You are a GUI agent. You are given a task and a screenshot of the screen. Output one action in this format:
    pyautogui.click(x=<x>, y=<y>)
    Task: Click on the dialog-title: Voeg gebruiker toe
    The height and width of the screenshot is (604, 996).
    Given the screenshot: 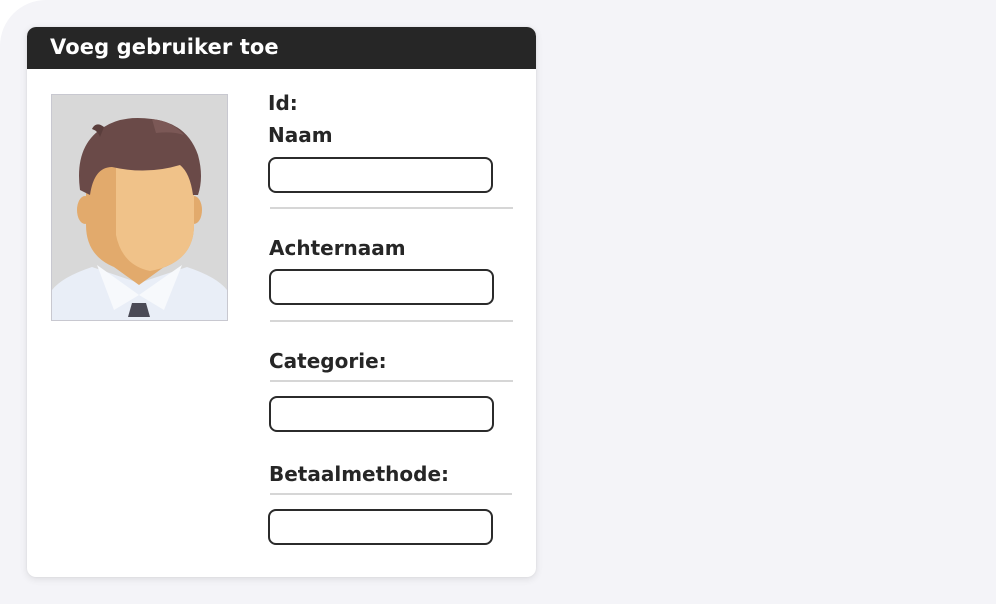 What is the action you would take?
    pyautogui.click(x=164, y=47)
    